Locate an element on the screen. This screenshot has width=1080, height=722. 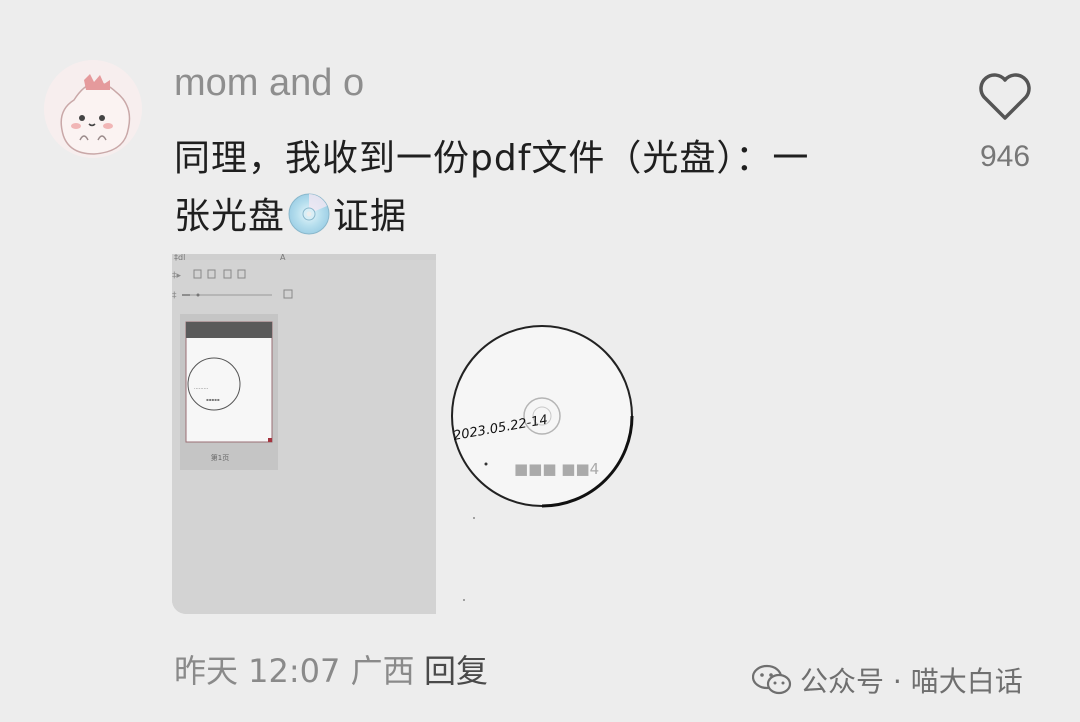
comment-line-2: 张光盘 证据 is located at coordinates (549, 217).